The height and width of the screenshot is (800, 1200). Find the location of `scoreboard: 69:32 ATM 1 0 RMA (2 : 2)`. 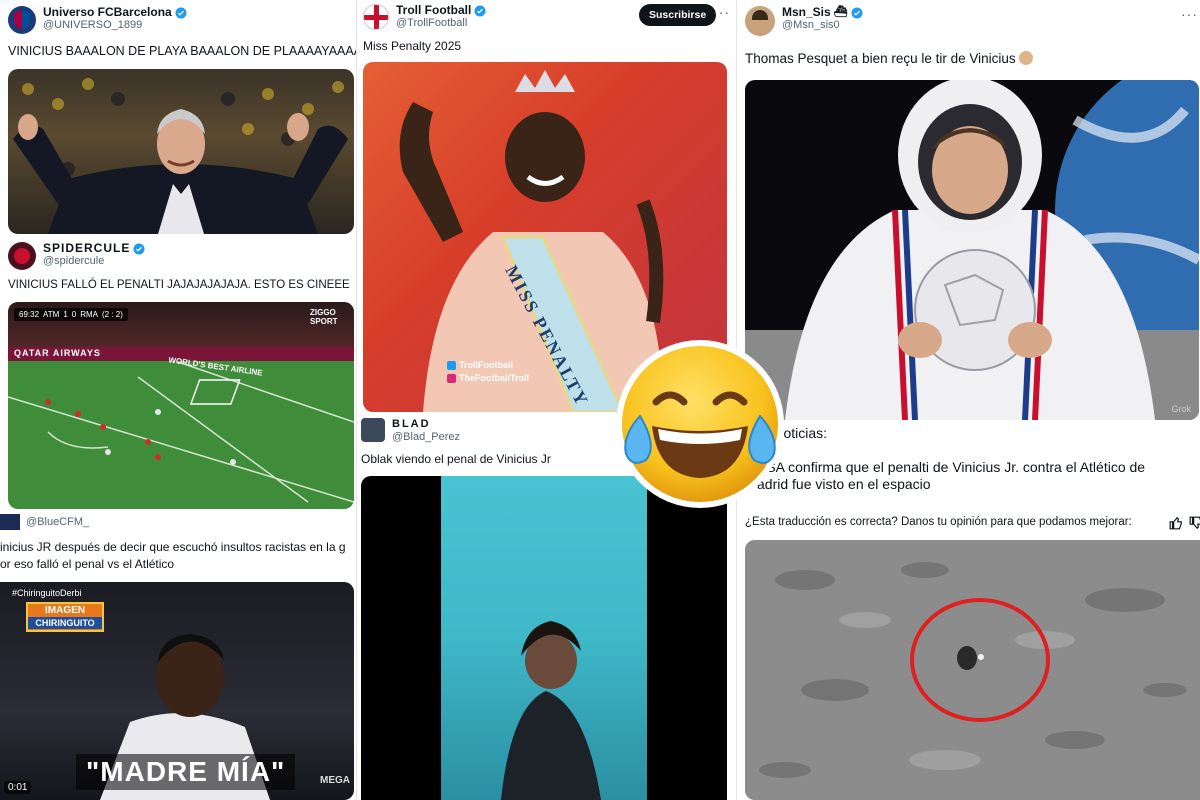

scoreboard: 69:32 ATM 1 0 RMA (2 : 2) is located at coordinates (71, 314).